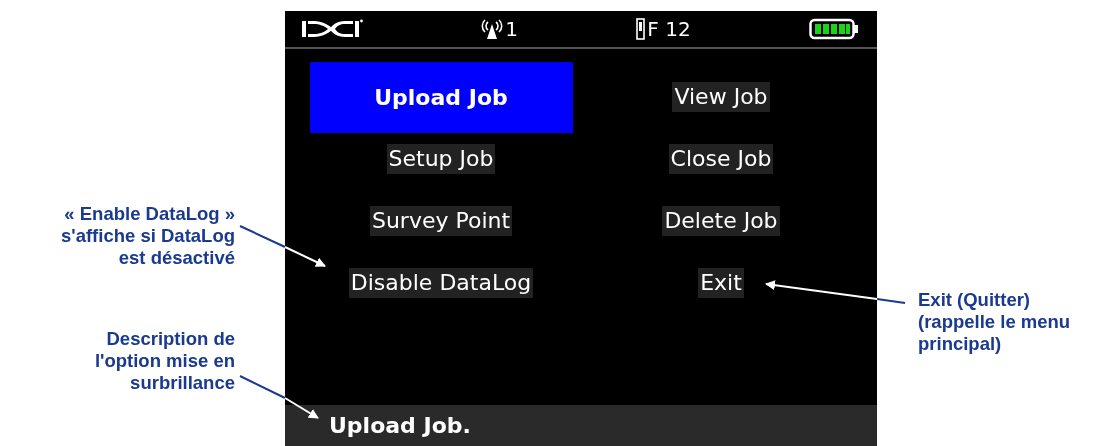 Image resolution: width=1116 pixels, height=446 pixels. I want to click on frequency-icon, so click(641, 29).